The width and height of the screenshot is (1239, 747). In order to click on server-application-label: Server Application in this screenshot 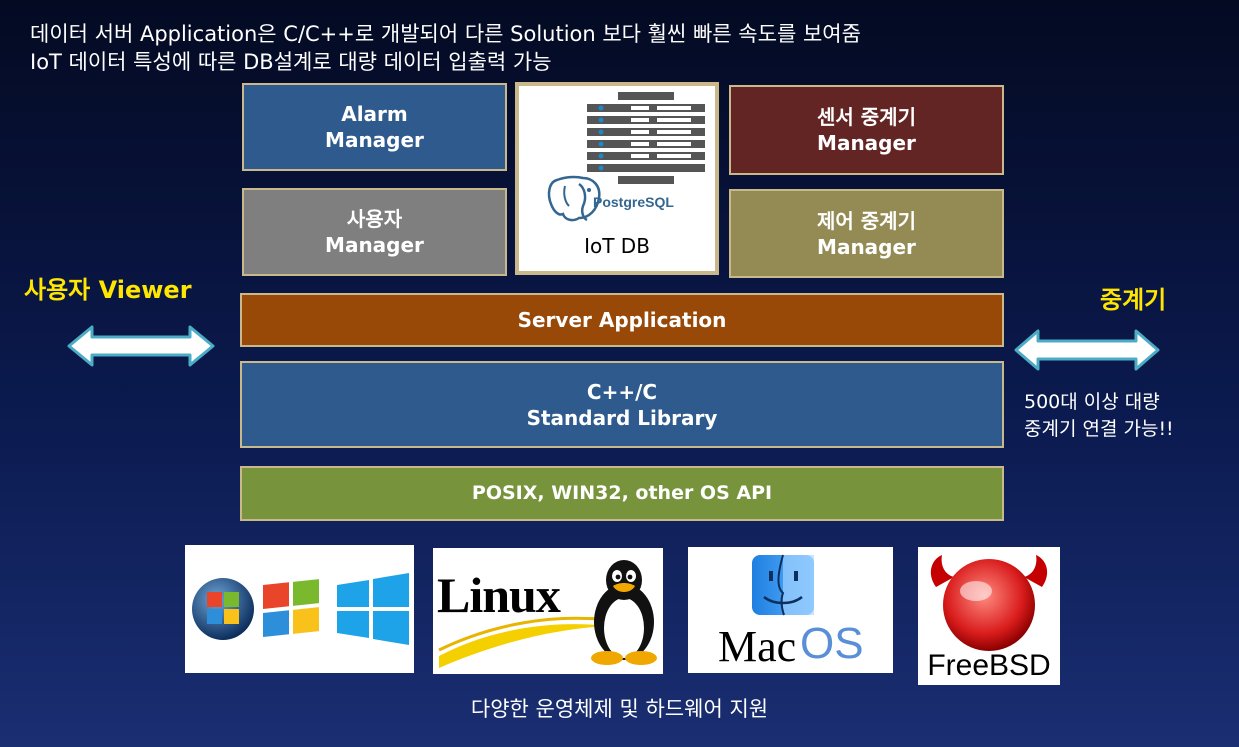, I will do `click(622, 320)`.